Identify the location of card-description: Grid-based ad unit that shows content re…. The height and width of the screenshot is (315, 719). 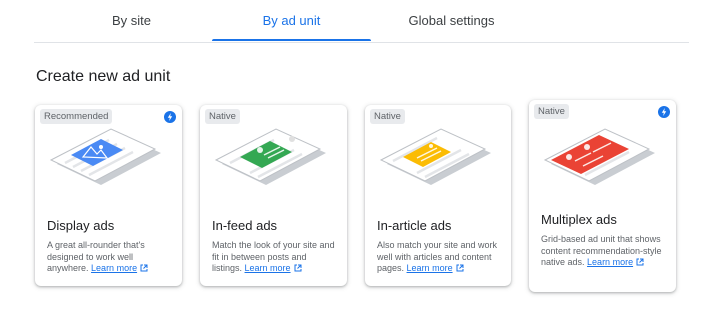
(603, 252).